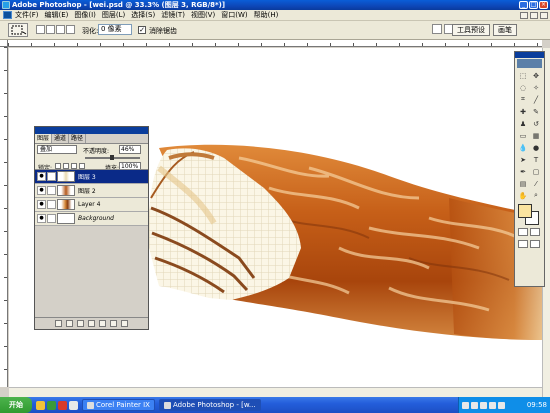 This screenshot has width=550, height=413. Describe the element at coordinates (102, 323) in the screenshot. I see `adjustment-layer-icon` at that location.